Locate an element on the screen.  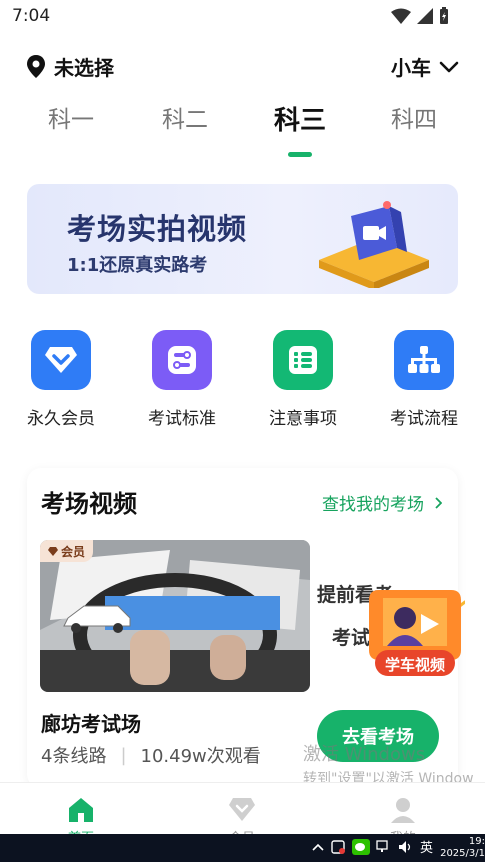
venue-name: 廊坊考试场 is located at coordinates (91, 724).